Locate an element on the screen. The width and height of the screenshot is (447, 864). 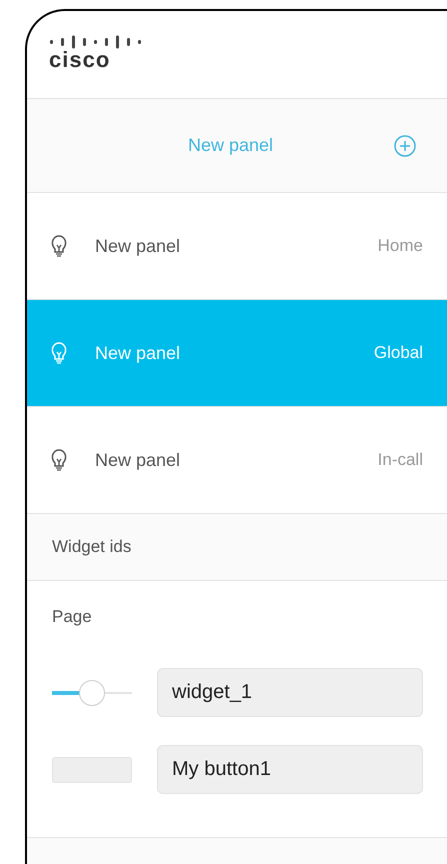
header-title: New panel is located at coordinates (231, 145).